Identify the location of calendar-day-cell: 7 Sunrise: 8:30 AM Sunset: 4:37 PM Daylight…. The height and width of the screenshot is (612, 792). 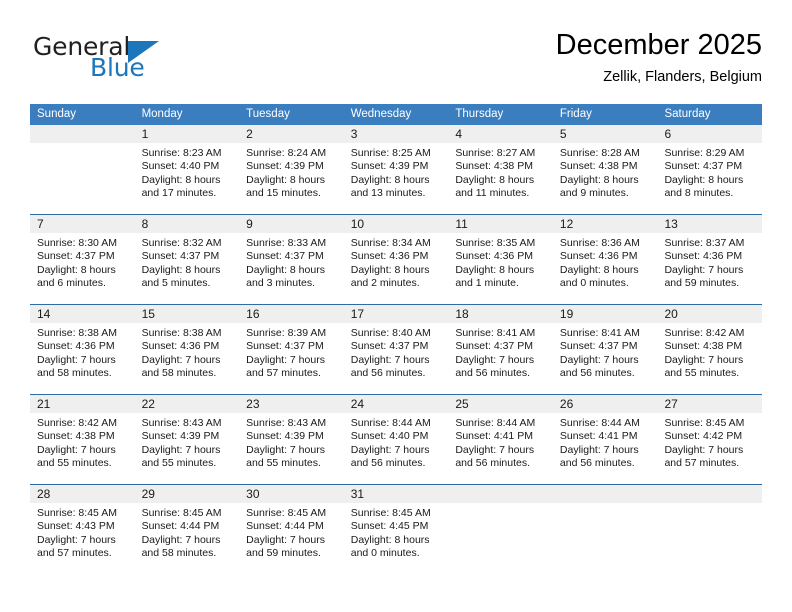
(82, 259).